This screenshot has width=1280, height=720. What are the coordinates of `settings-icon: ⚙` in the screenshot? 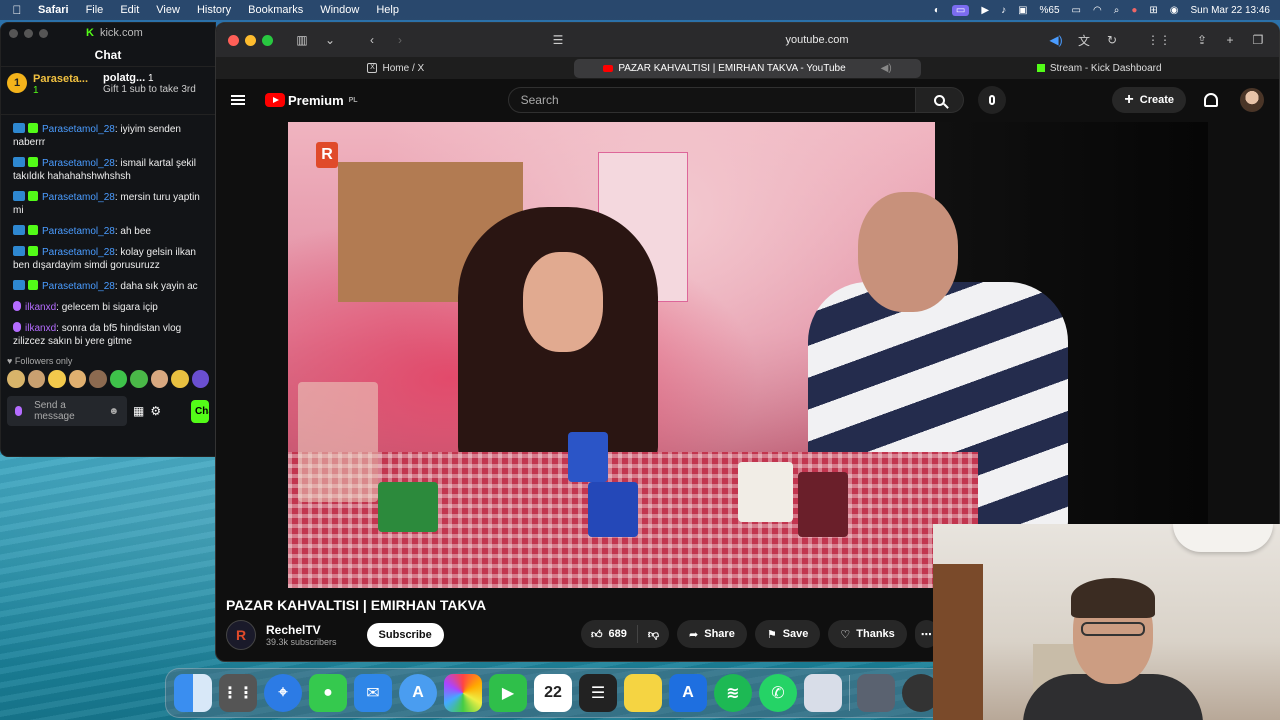 It's located at (155, 411).